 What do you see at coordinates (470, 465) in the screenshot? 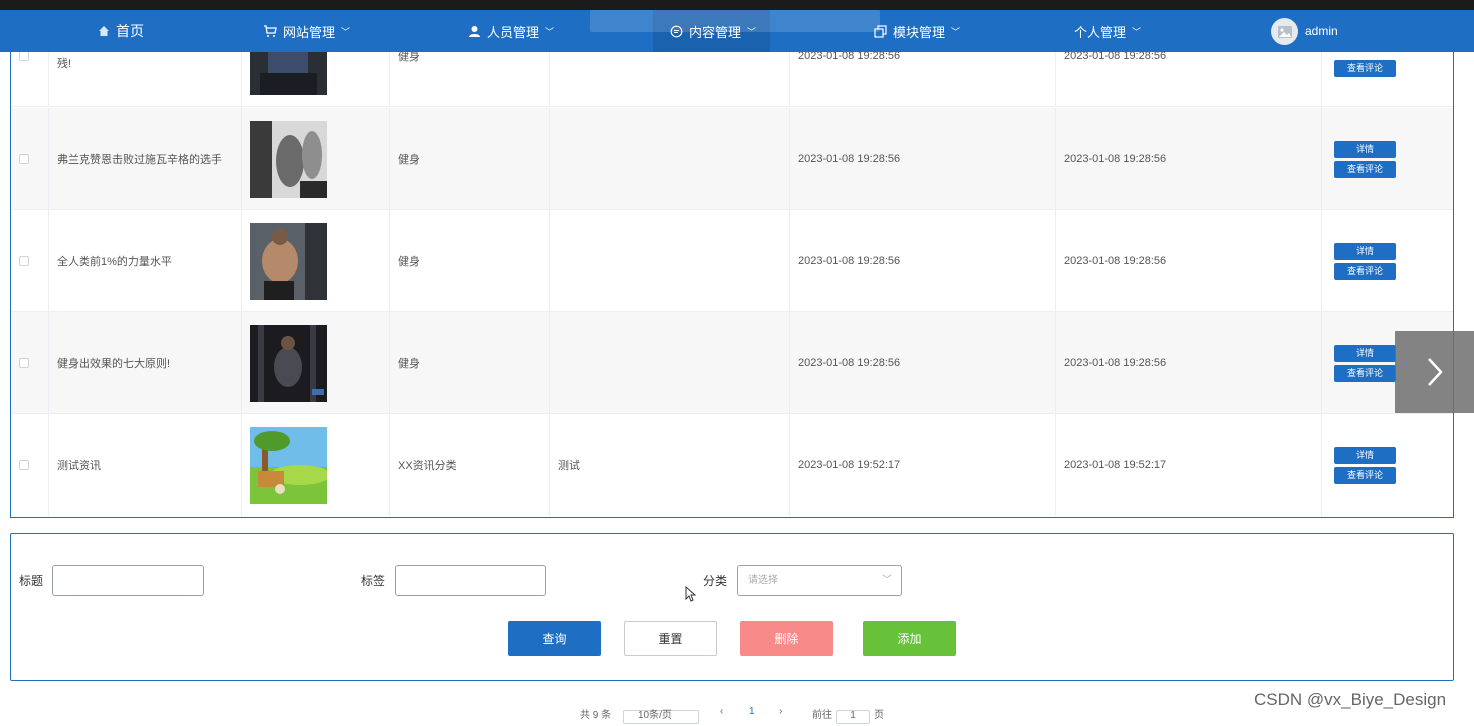
I see `category-cell: XX资讯分类` at bounding box center [470, 465].